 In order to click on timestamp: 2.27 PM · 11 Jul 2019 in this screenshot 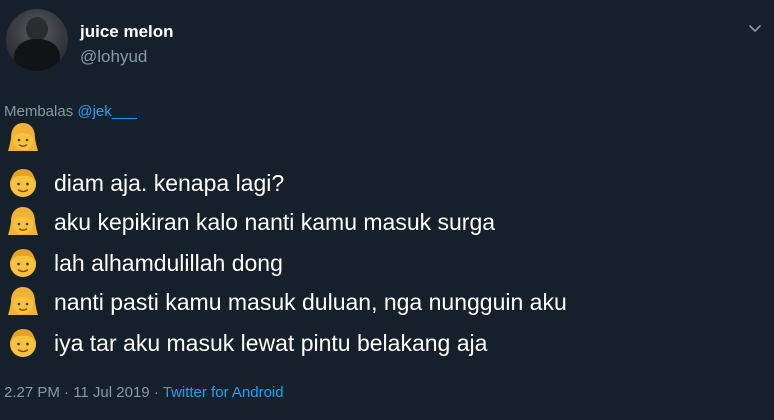, I will do `click(77, 392)`.